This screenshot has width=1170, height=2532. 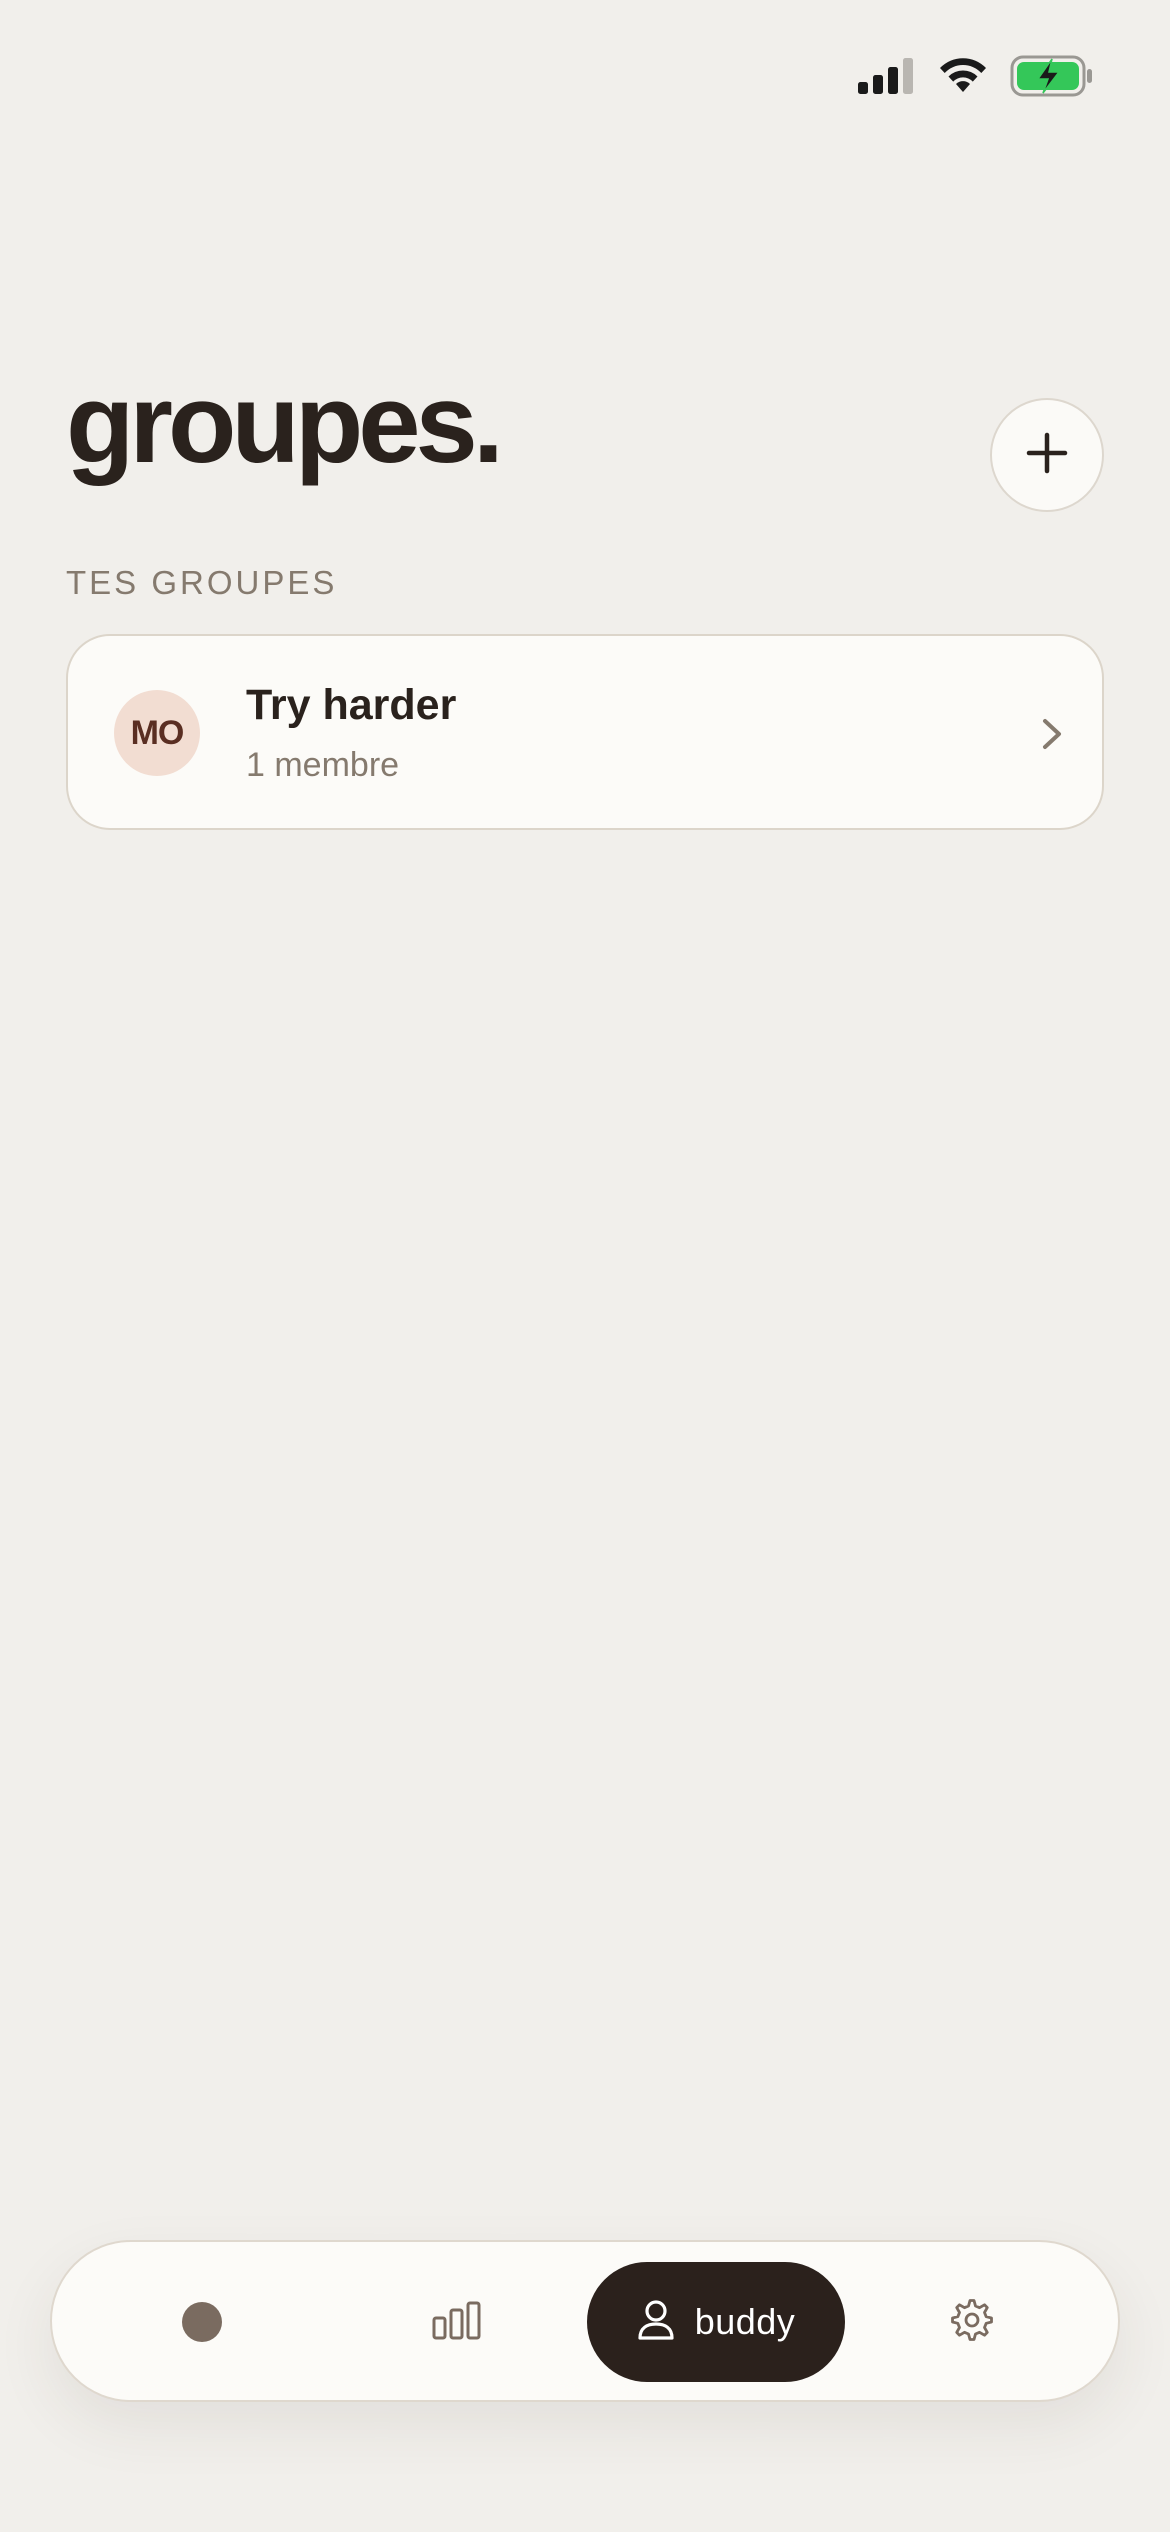 What do you see at coordinates (323, 765) in the screenshot?
I see `group-member-count: 1 membre` at bounding box center [323, 765].